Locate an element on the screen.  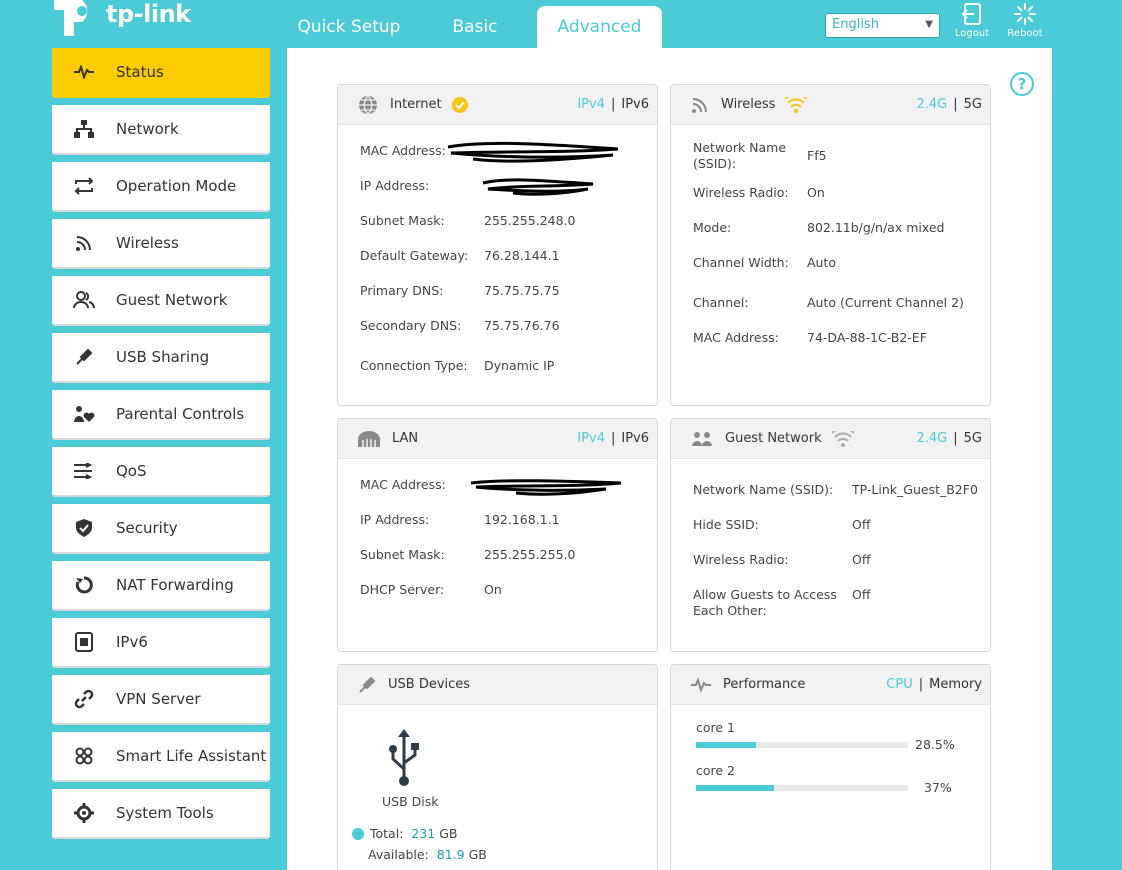
usb-available-label: Available: is located at coordinates (398, 854).